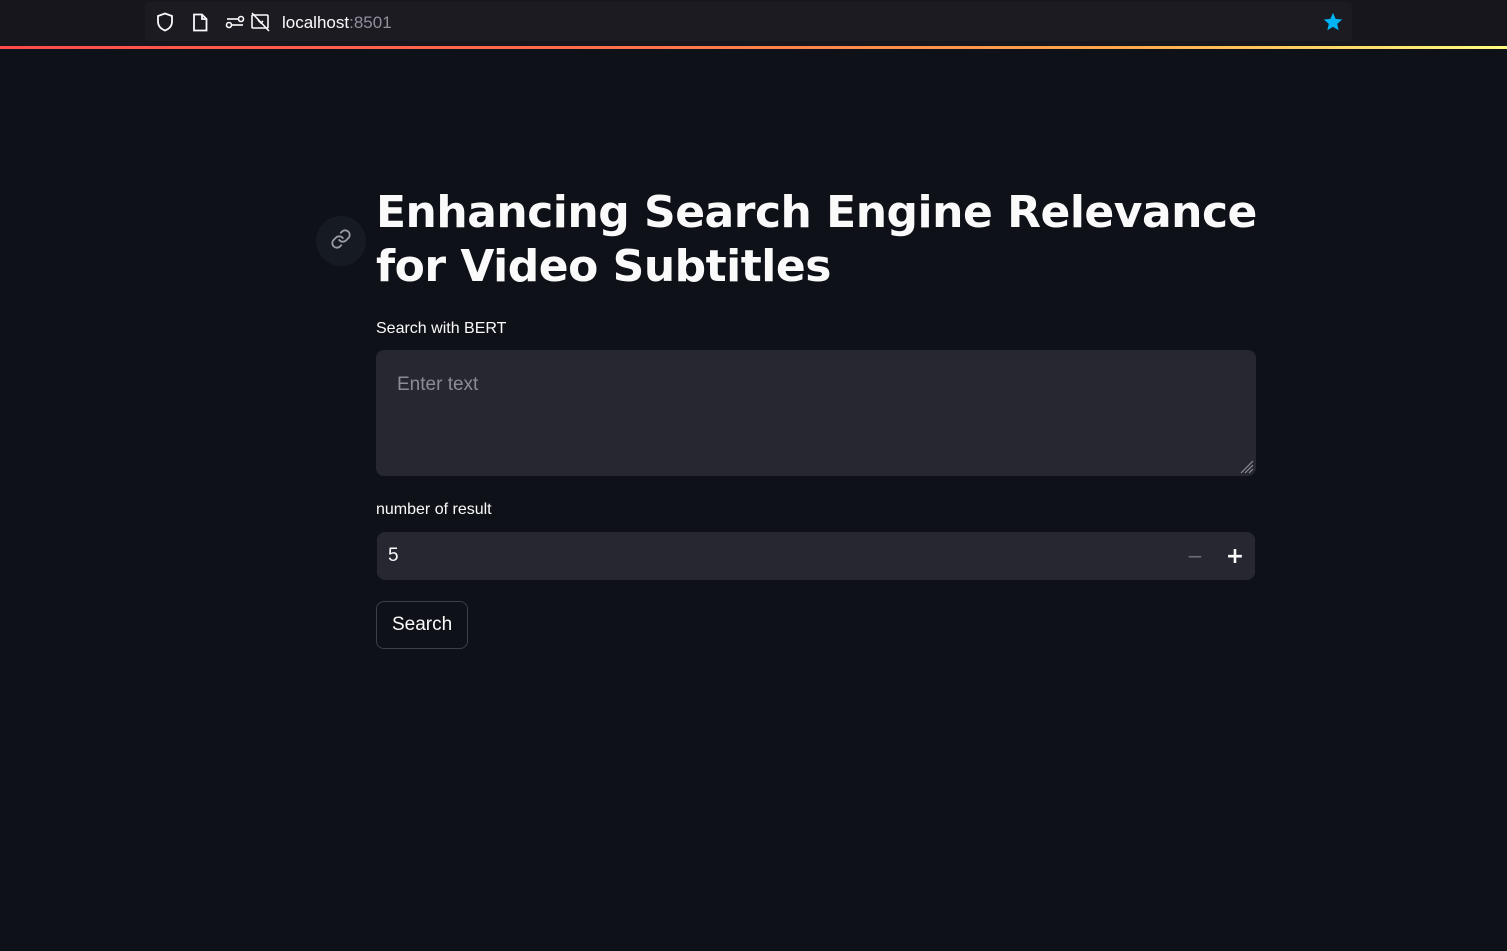  I want to click on search-textarea, so click(816, 413).